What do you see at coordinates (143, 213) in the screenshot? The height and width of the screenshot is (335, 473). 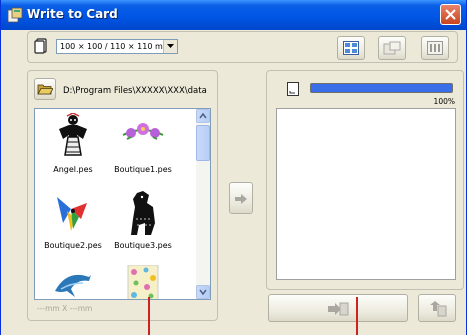 I see `dog-embroidery-icon` at bounding box center [143, 213].